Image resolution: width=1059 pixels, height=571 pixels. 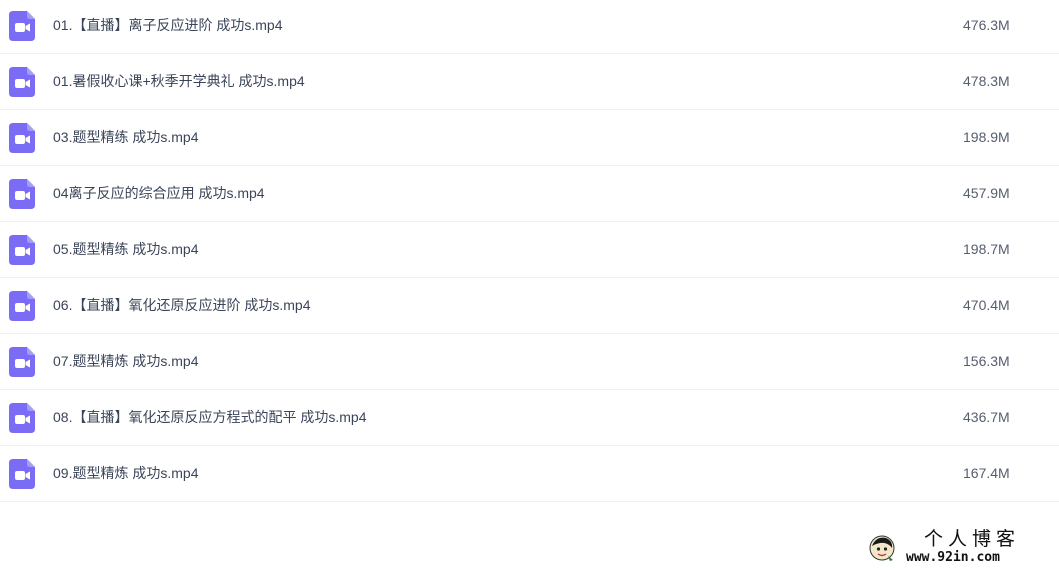 I want to click on file-row: 06.【直播】氧化还原反应进阶 成功s.mp4 470.4M, so click(x=529, y=306).